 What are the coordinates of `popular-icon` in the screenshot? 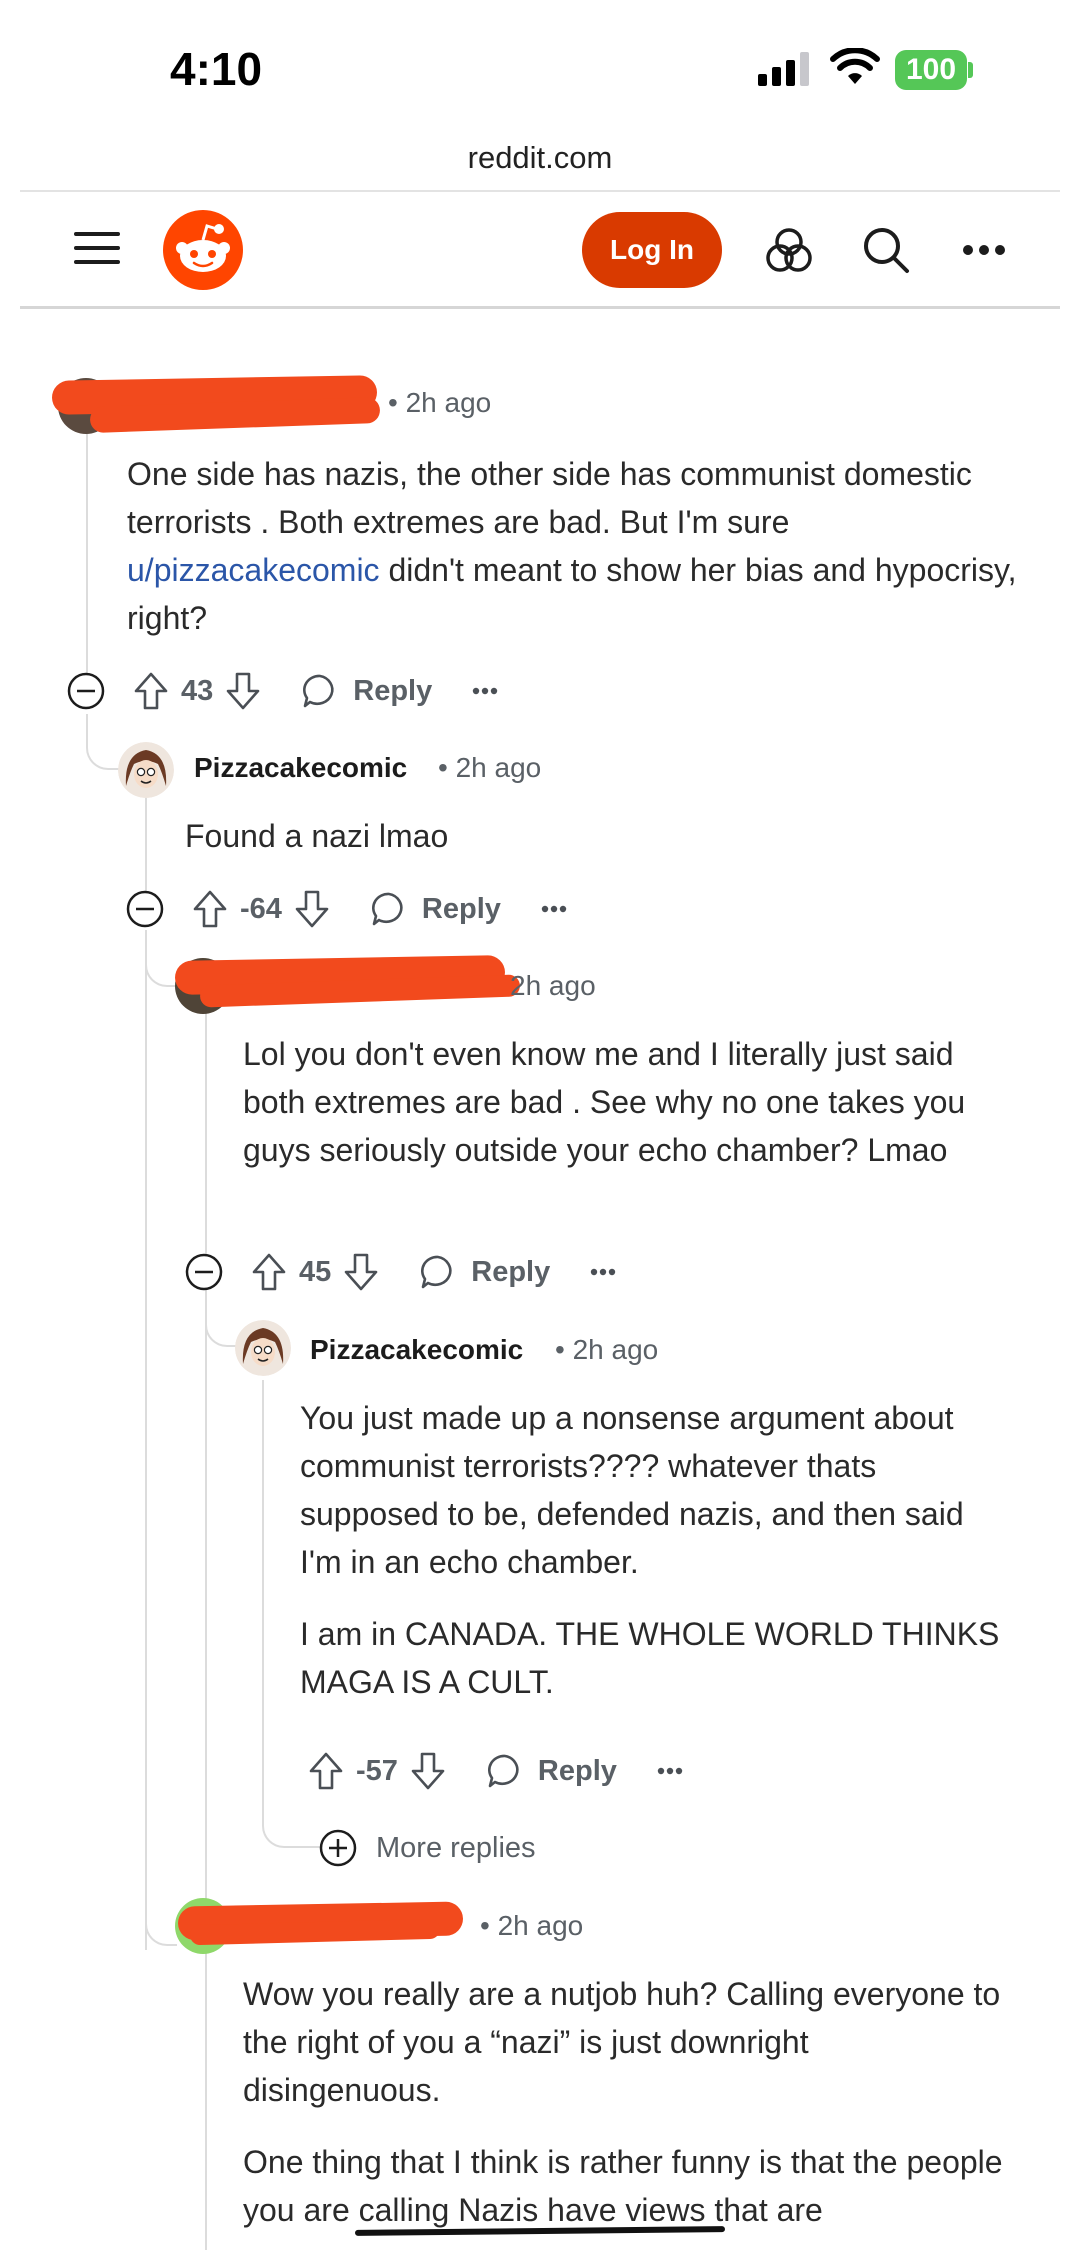 It's located at (789, 250).